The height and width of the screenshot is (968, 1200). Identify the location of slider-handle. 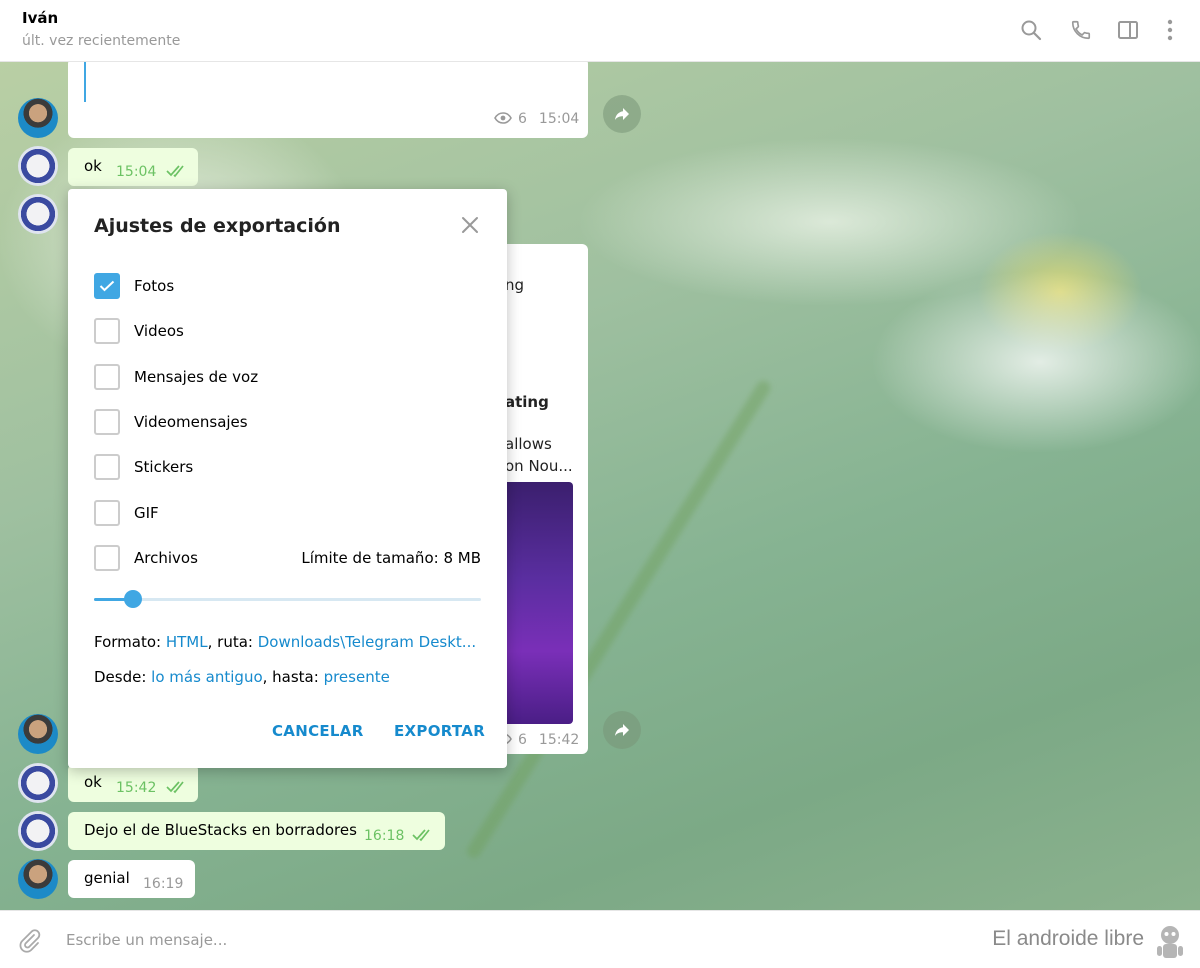
(132, 599).